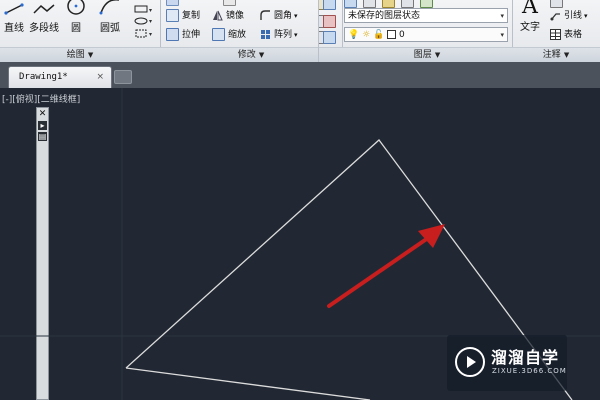 Image resolution: width=600 pixels, height=400 pixels. What do you see at coordinates (76, 17) in the screenshot?
I see `circle-button: 圆` at bounding box center [76, 17].